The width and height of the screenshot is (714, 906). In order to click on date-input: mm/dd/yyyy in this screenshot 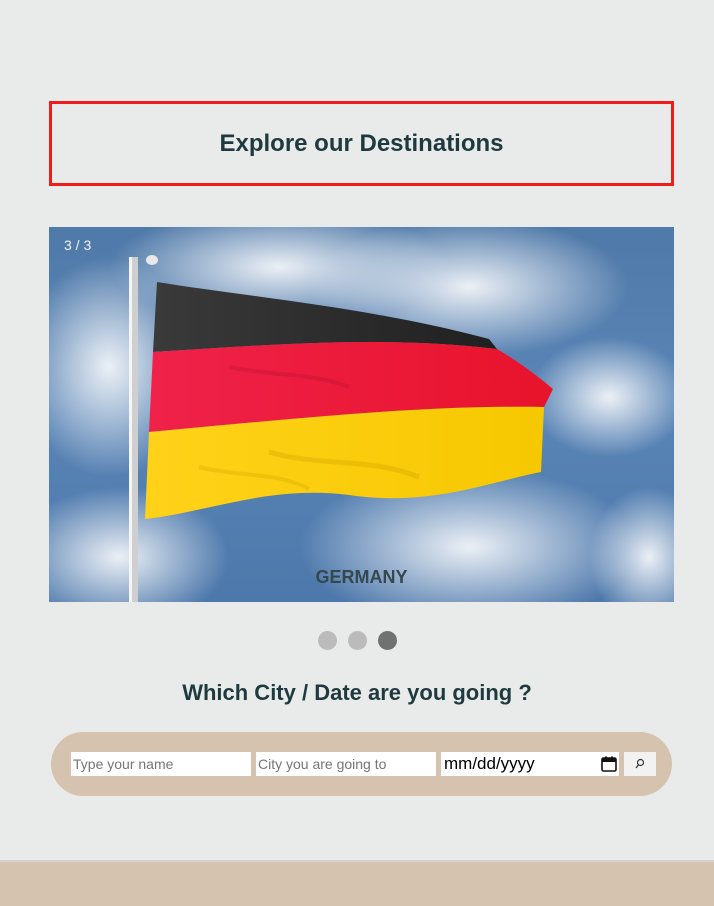, I will do `click(530, 764)`.